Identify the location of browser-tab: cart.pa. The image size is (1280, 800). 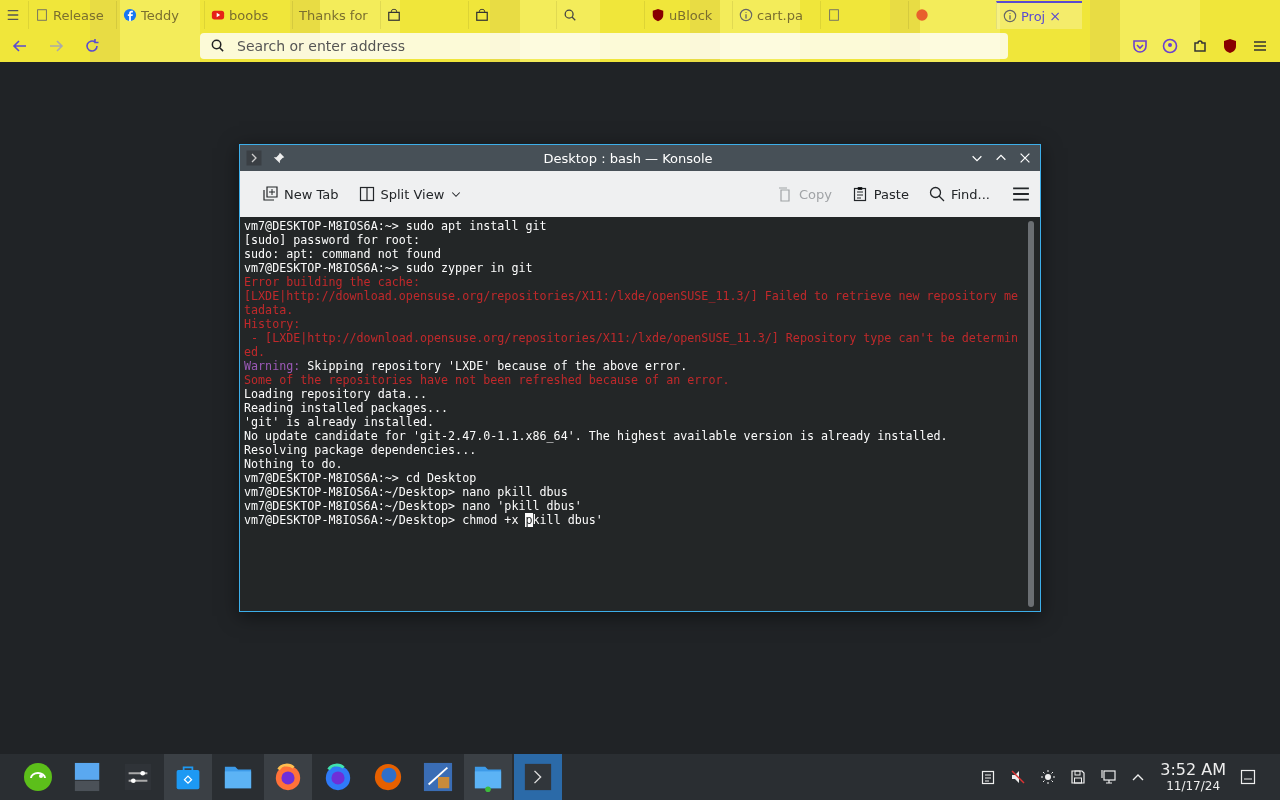
(775, 15).